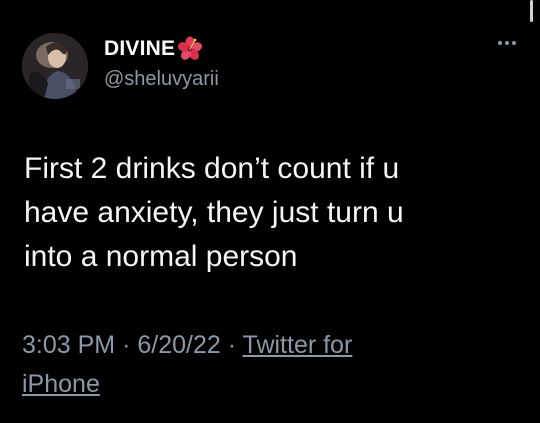 The width and height of the screenshot is (540, 423). What do you see at coordinates (178, 345) in the screenshot?
I see `tweet-date: 6/20/22` at bounding box center [178, 345].